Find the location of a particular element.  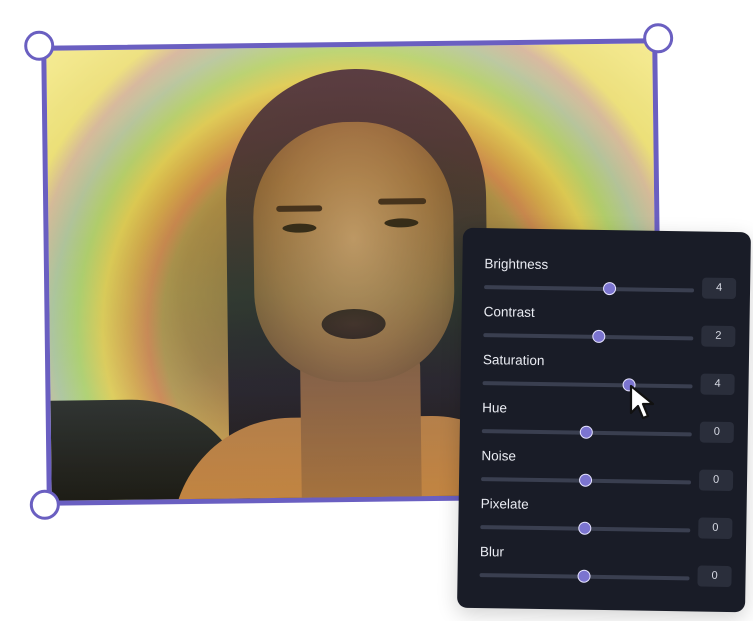

slider-row-pixelate: Pixelate 0 is located at coordinates (606, 521).